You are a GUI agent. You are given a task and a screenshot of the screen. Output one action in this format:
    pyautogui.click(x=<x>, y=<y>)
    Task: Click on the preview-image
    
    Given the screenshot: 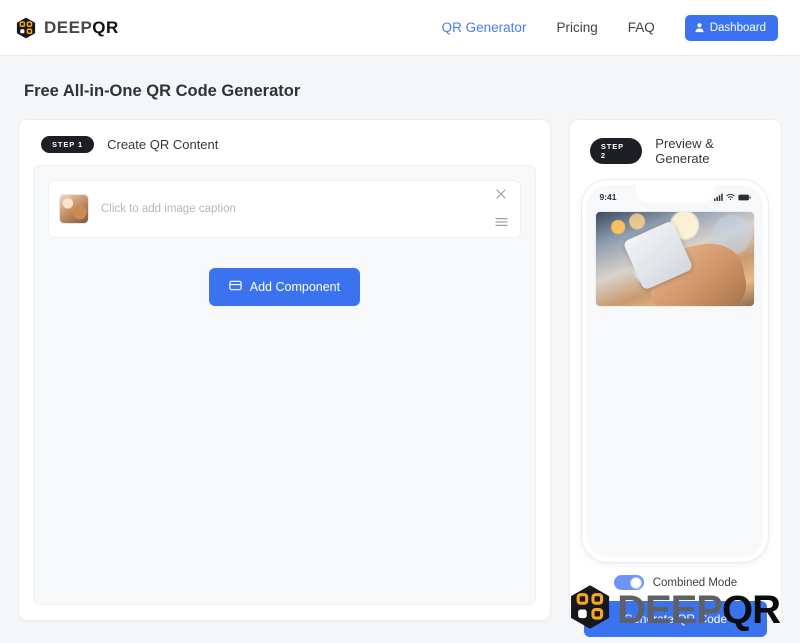 What is the action you would take?
    pyautogui.click(x=675, y=259)
    